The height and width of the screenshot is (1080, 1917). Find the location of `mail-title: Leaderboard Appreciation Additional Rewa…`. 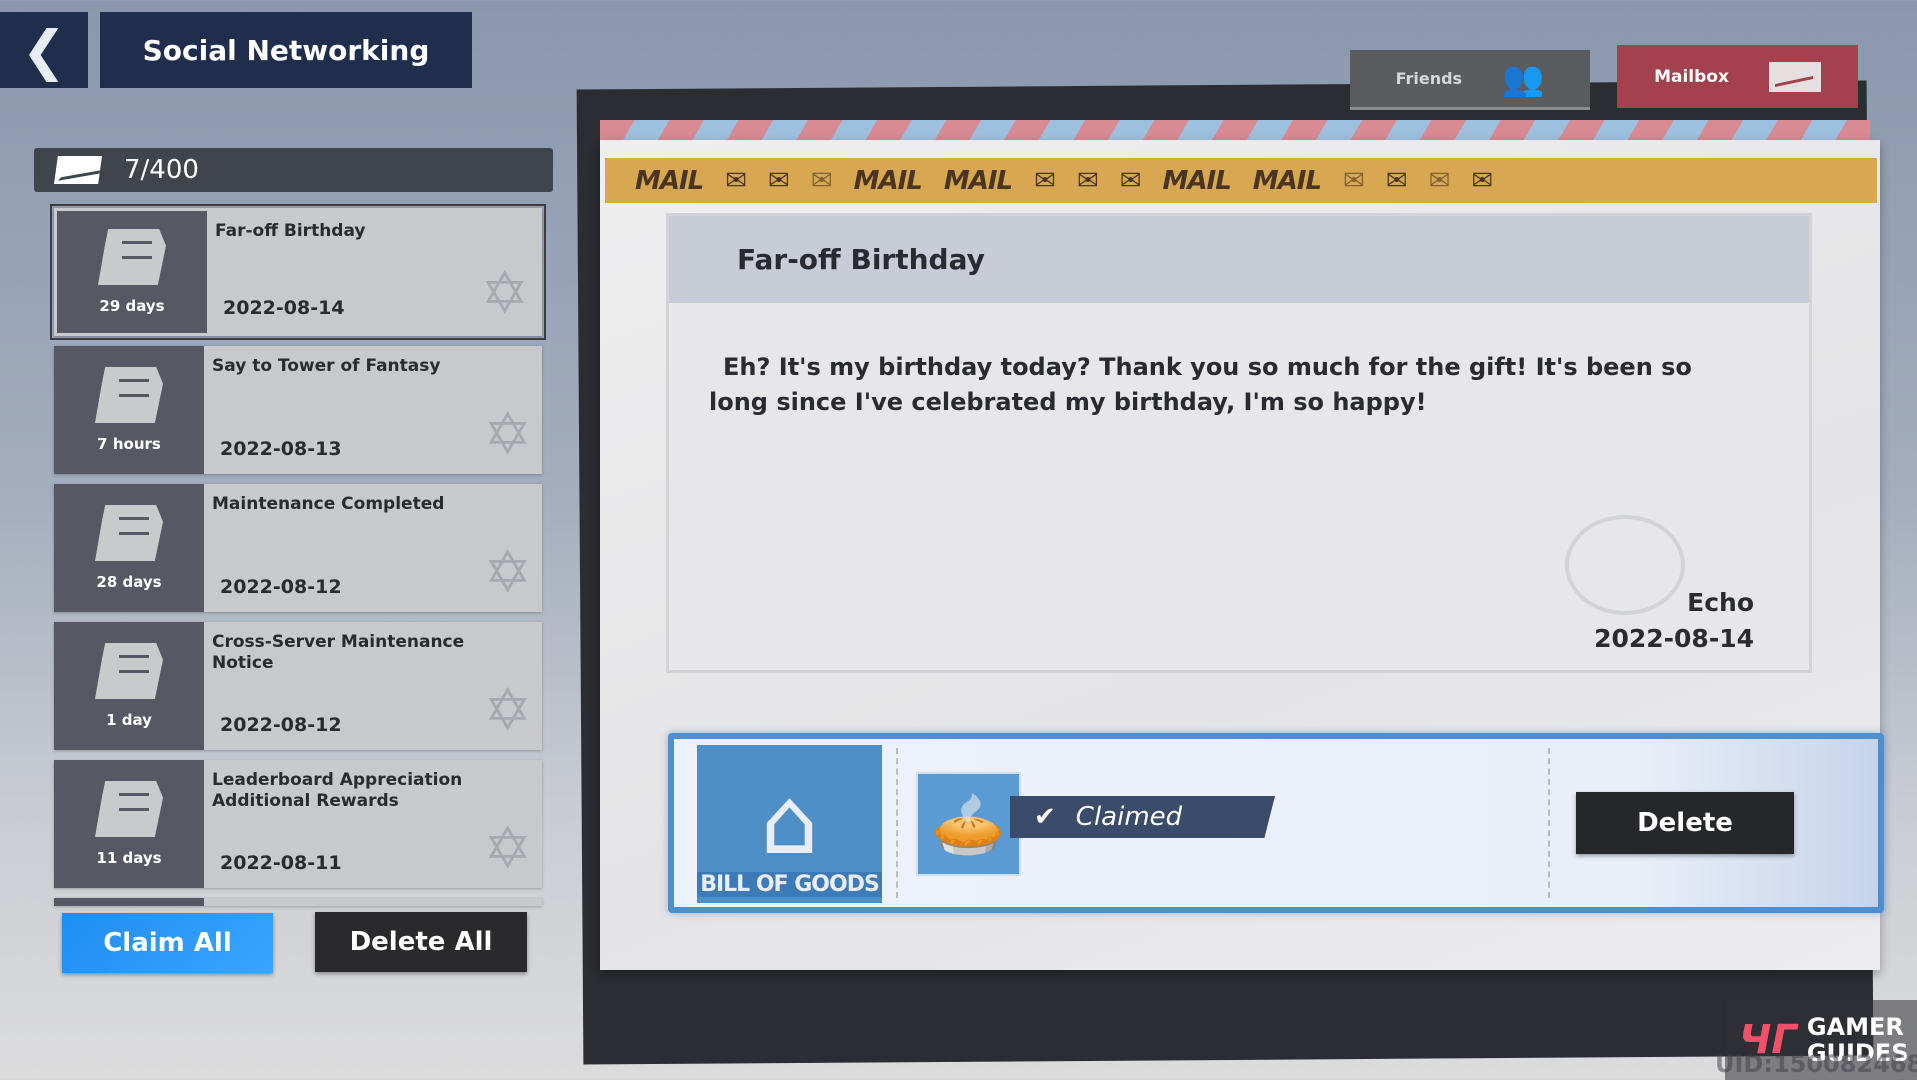

mail-title: Leaderboard Appreciation Additional Rewa… is located at coordinates (337, 790).